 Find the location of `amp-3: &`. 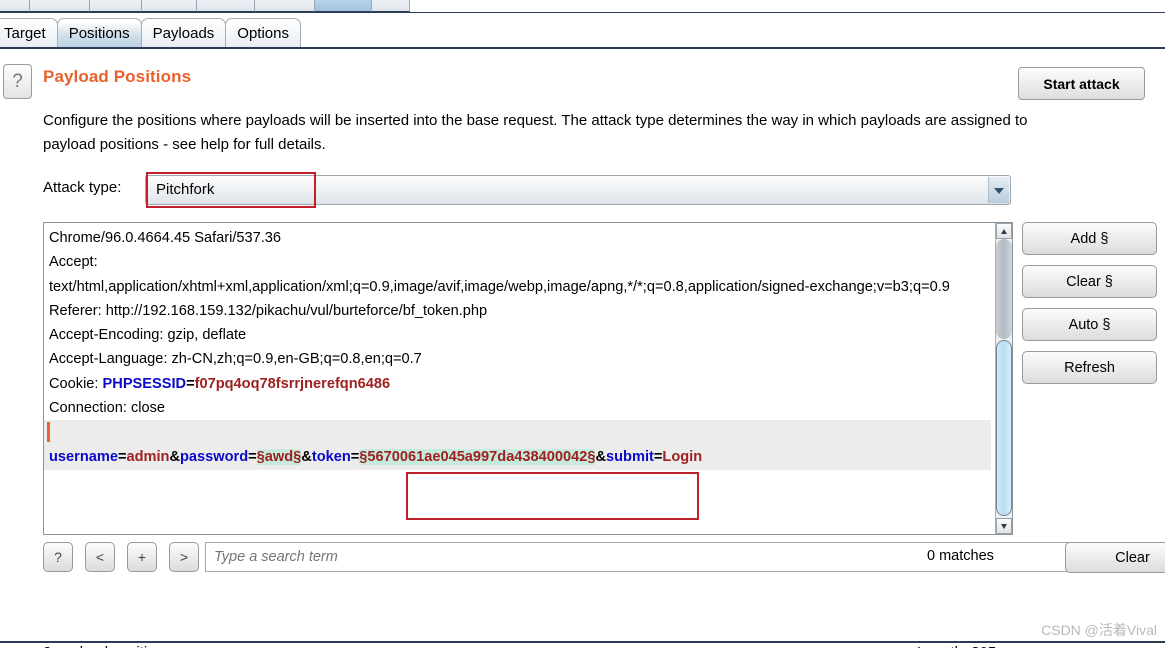

amp-3: & is located at coordinates (601, 456).